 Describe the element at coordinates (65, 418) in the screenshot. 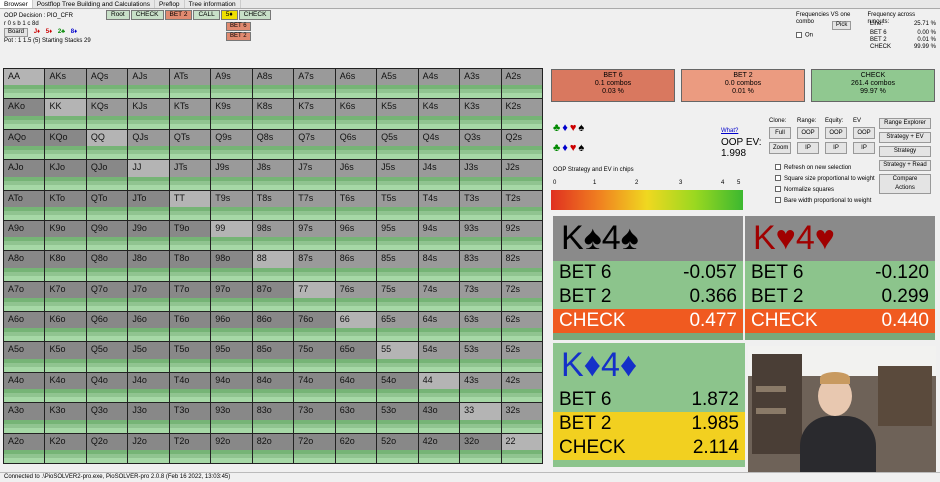

I see `hand-cell: K3o` at that location.